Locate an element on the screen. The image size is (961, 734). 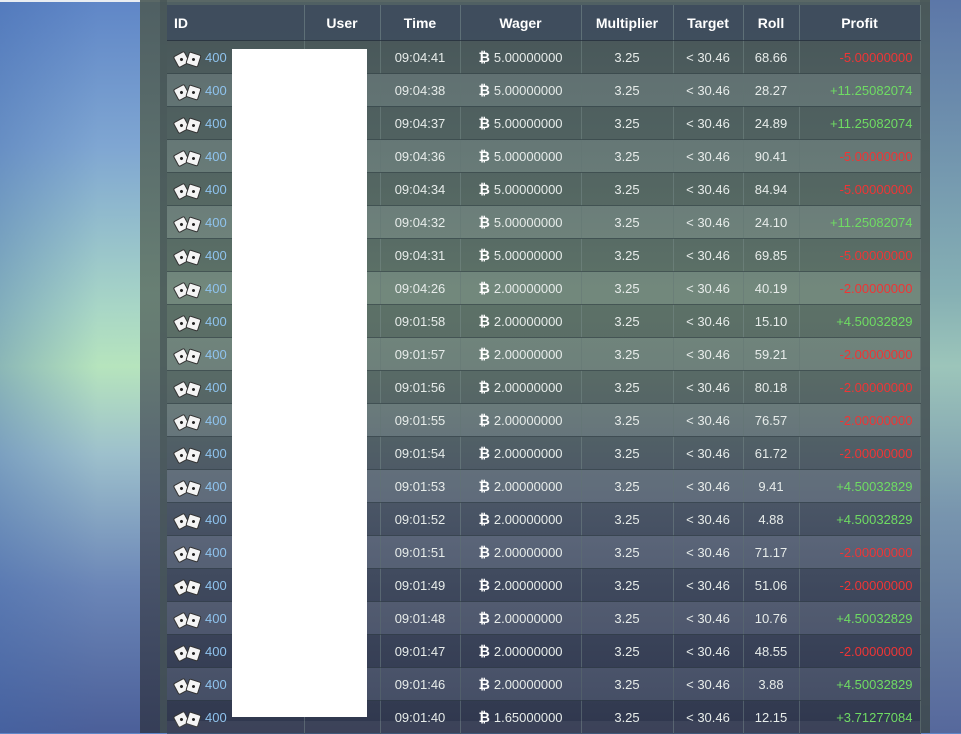
bet-roll: 9.41 is located at coordinates (771, 486).